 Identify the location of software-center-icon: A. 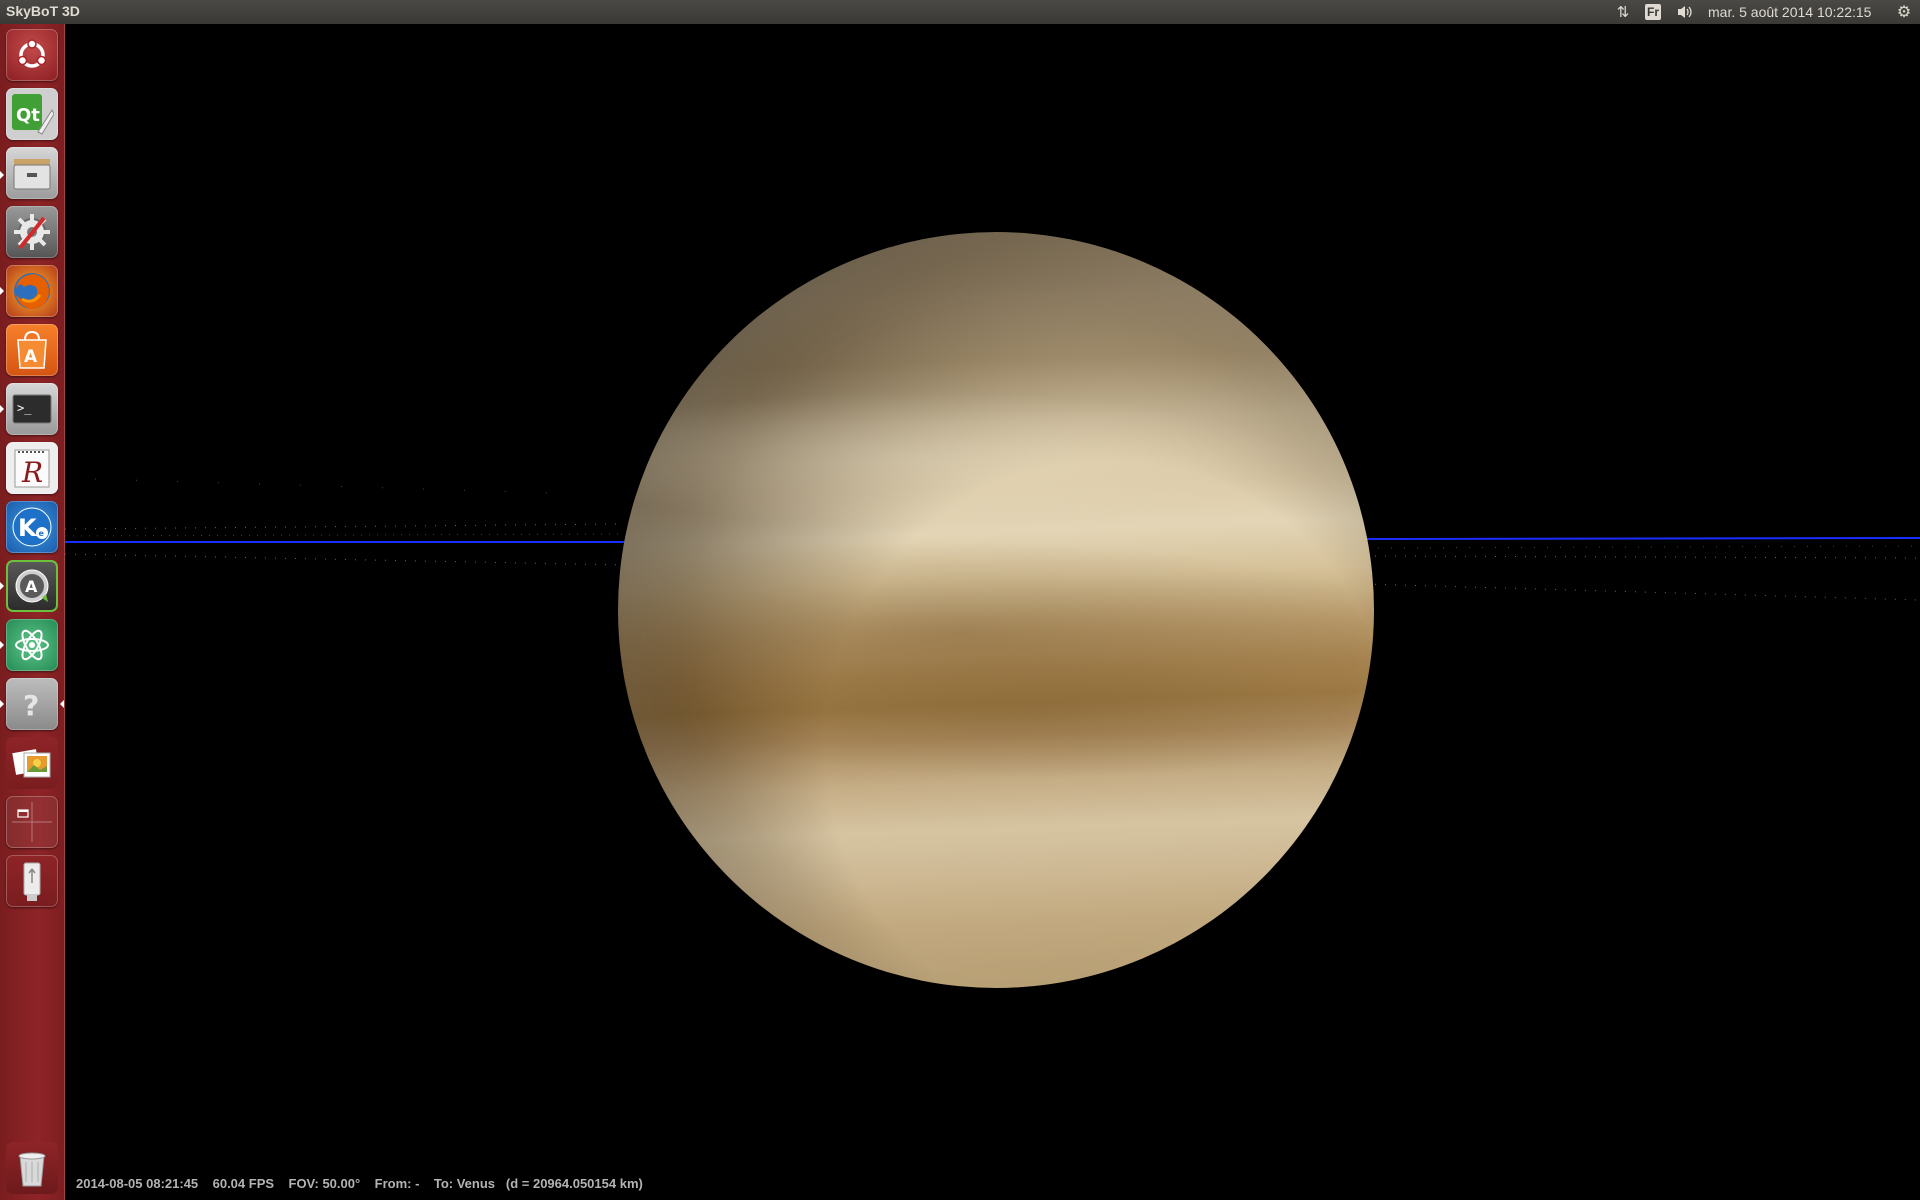
(32, 349).